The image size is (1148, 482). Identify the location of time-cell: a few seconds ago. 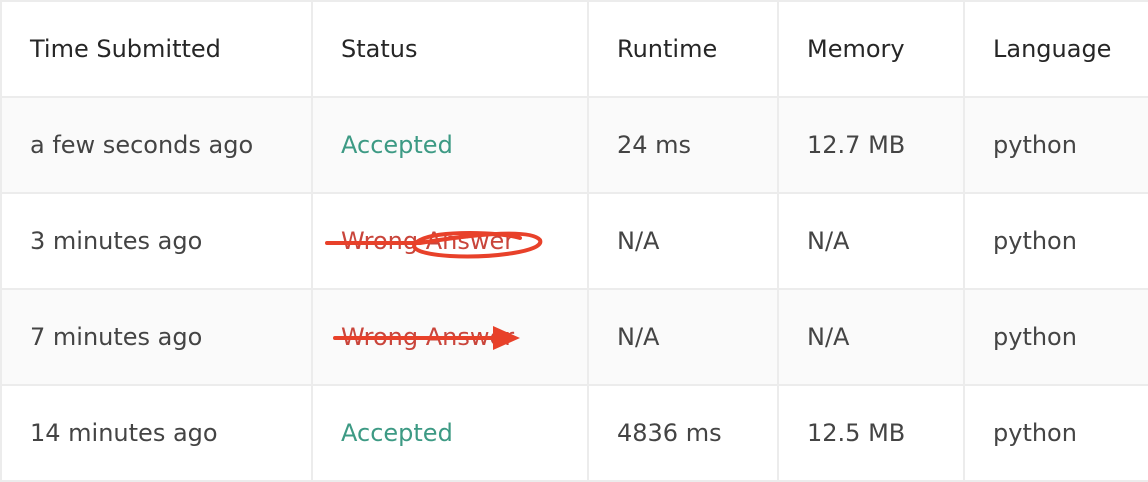
(156, 145).